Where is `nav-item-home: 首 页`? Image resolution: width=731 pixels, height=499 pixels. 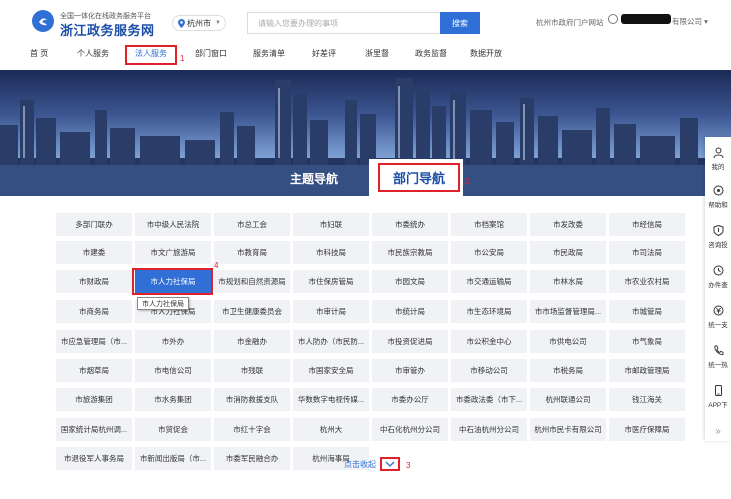
nav-item-home: 首 页 is located at coordinates (39, 53).